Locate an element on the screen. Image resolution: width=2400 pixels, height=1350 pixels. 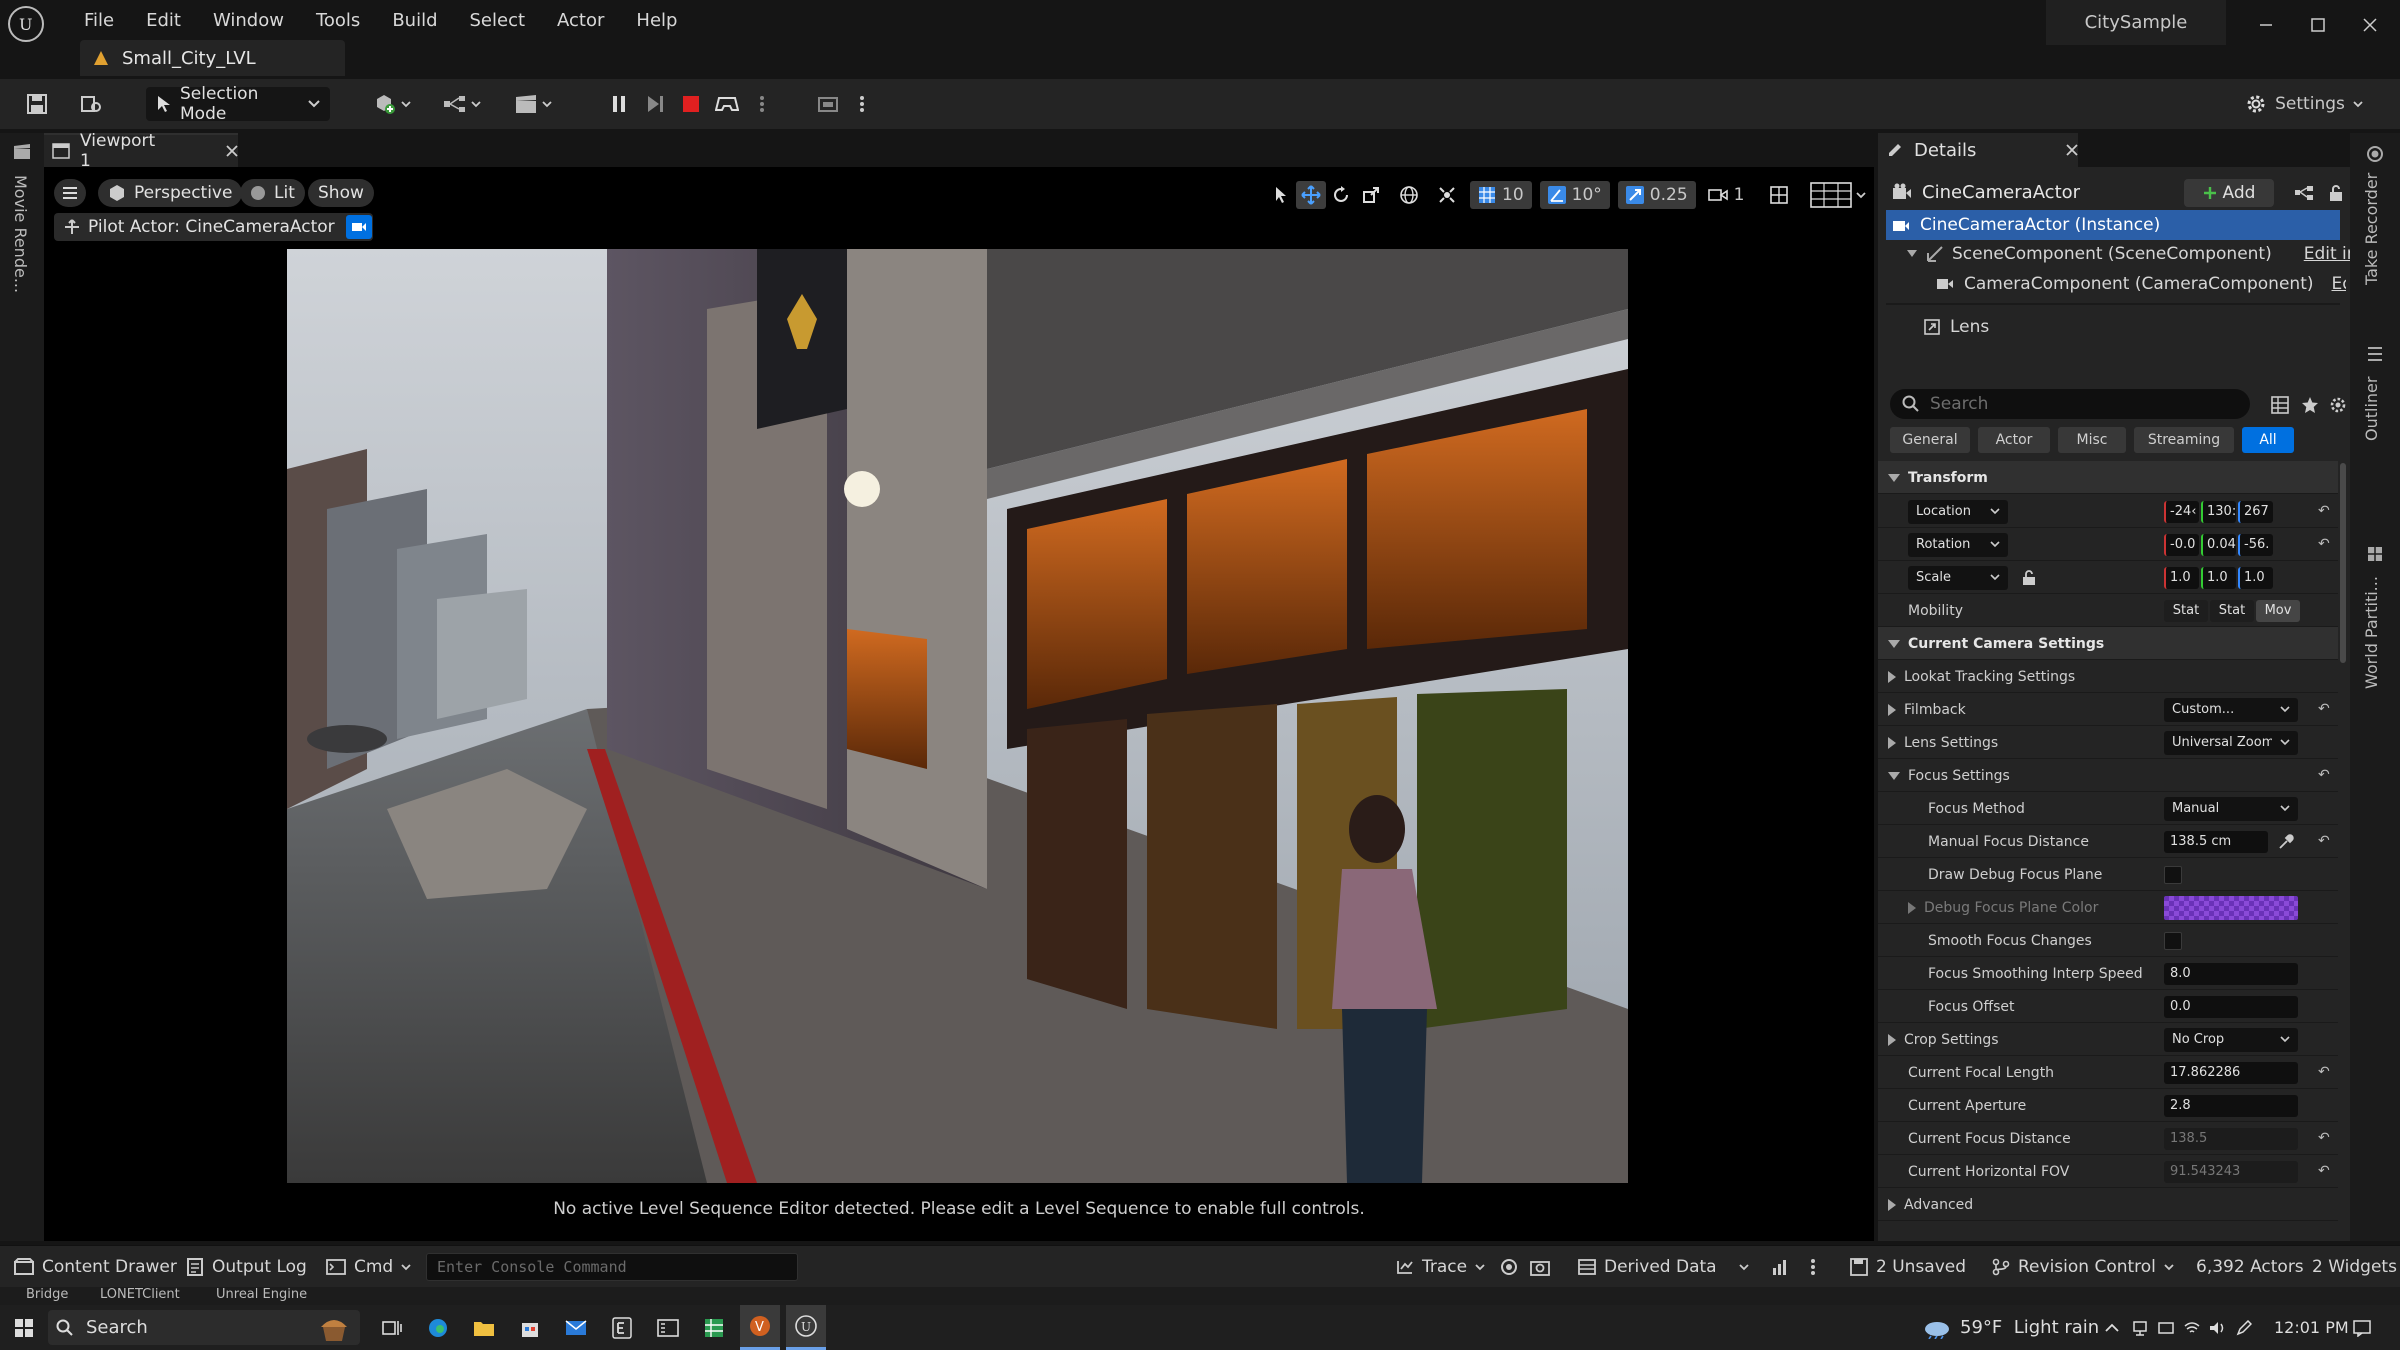
lens-settings-dropdown: Universal Zoom is located at coordinates (2231, 742).